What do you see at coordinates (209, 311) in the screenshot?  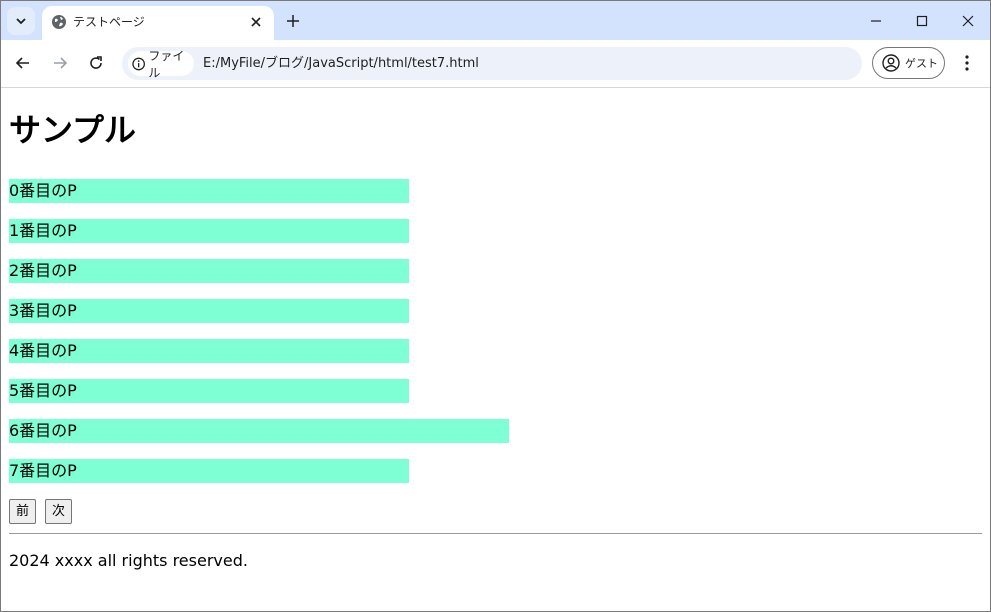 I see `paragraph-3: 3番目のP` at bounding box center [209, 311].